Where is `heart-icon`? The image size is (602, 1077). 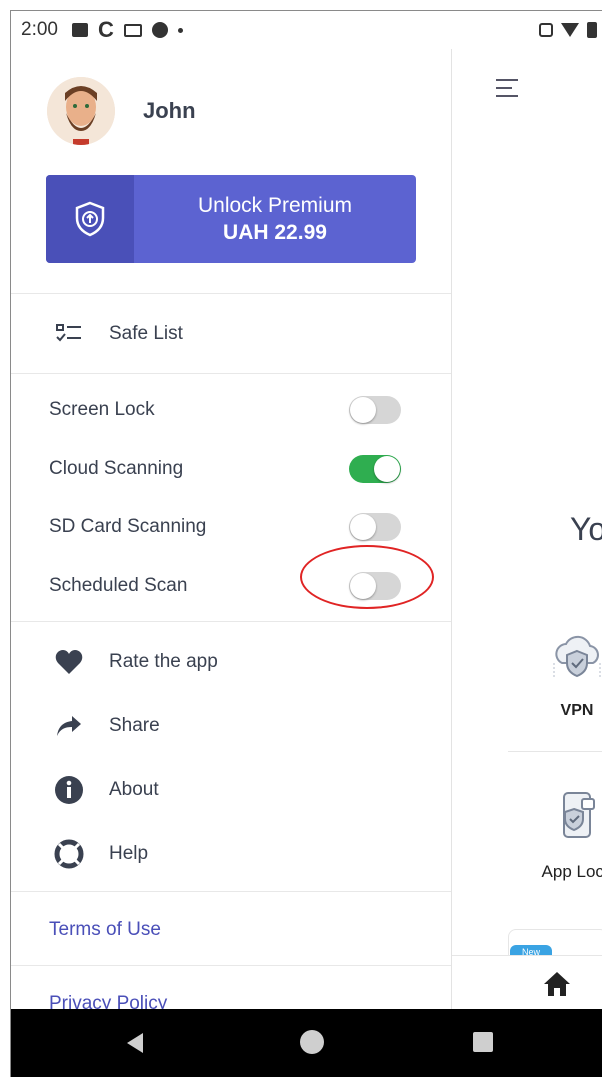
heart-icon is located at coordinates (69, 662).